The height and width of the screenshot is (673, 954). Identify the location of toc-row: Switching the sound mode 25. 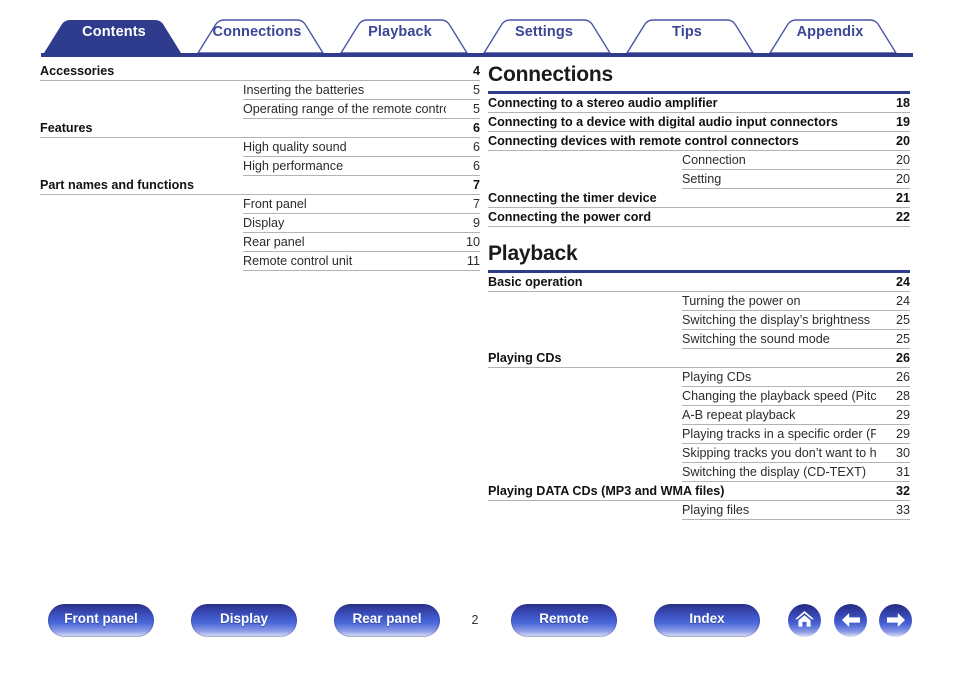
(699, 339).